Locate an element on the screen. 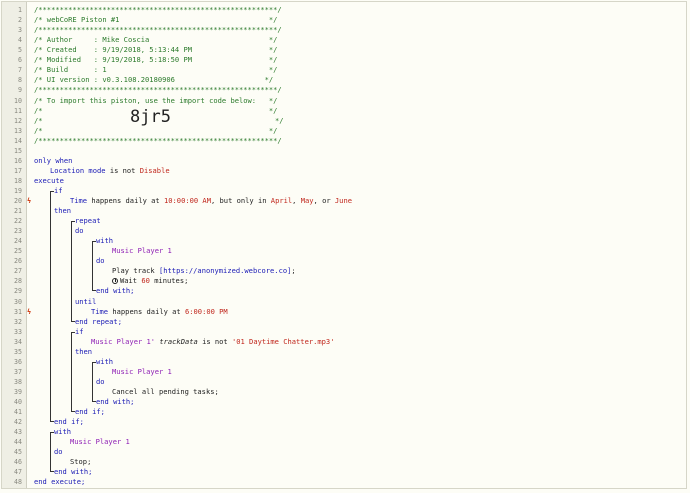 The image size is (690, 493). code-line: 7 /* Build : 1 */ is located at coordinates (344, 70).